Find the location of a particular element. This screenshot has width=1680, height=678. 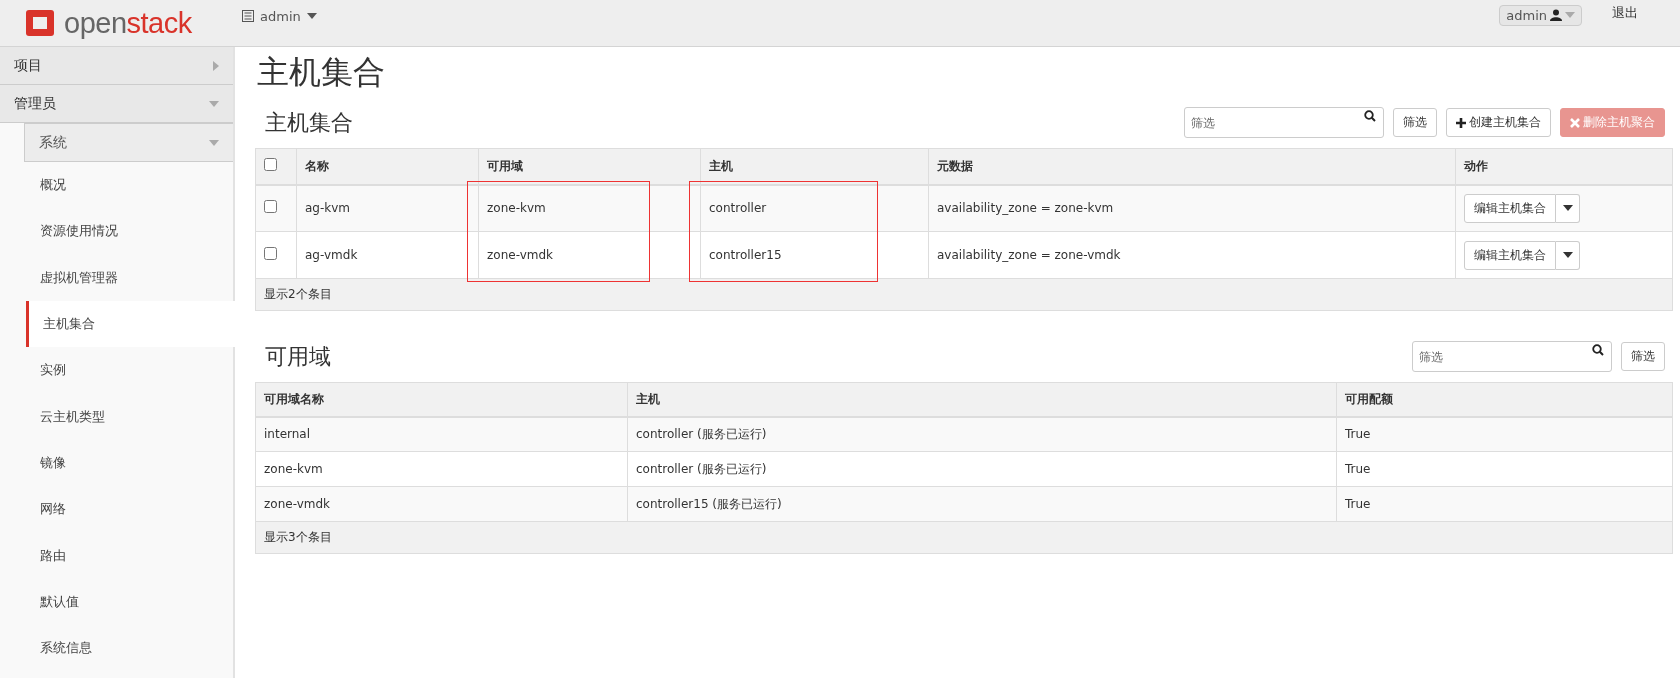

plus-icon is located at coordinates (1461, 122).